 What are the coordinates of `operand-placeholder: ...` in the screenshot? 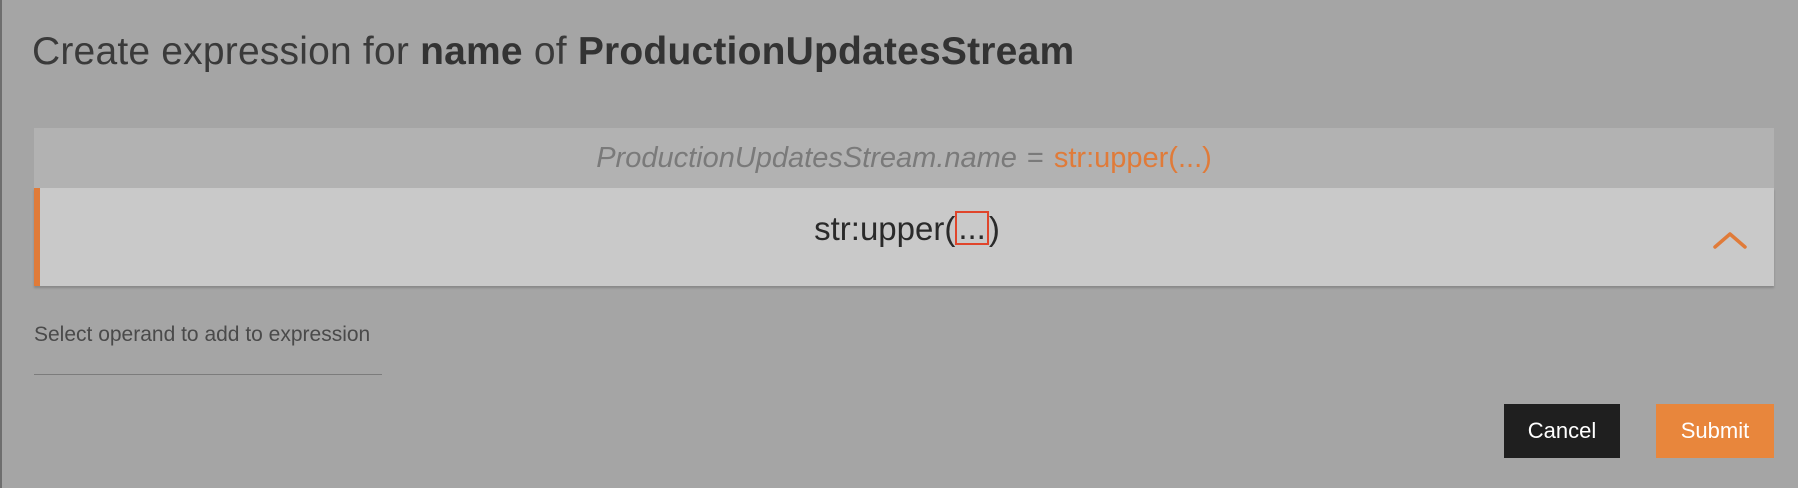 It's located at (972, 228).